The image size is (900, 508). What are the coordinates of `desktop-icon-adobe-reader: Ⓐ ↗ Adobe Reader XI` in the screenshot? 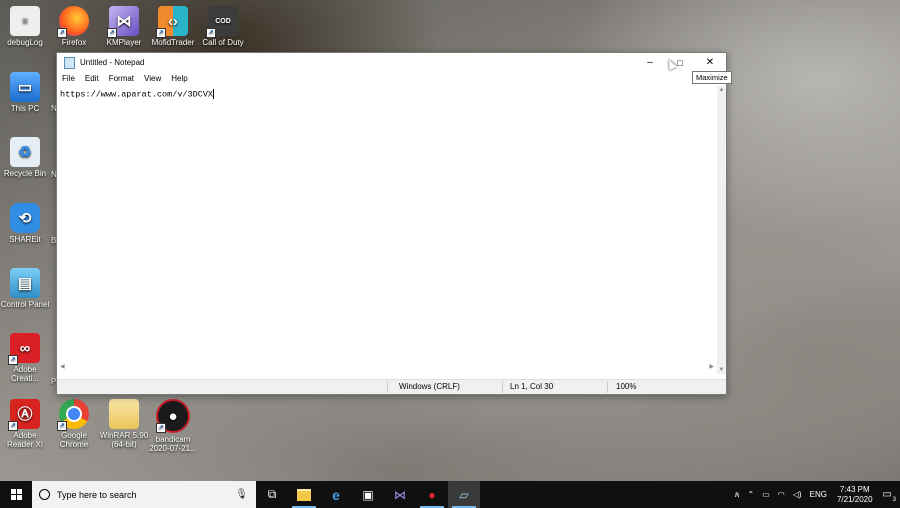 It's located at (25, 424).